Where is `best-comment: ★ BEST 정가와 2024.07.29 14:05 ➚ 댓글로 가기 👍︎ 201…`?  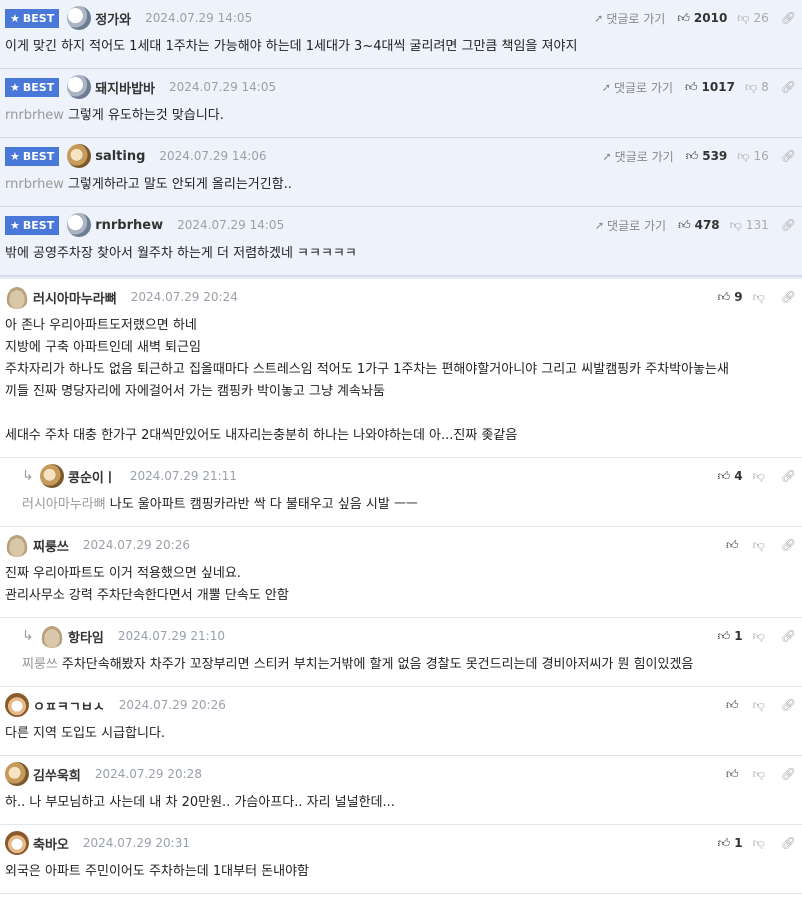
best-comment: ★ BEST 정가와 2024.07.29 14:05 ➚ 댓글로 가기 👍︎ 201… is located at coordinates (401, 34).